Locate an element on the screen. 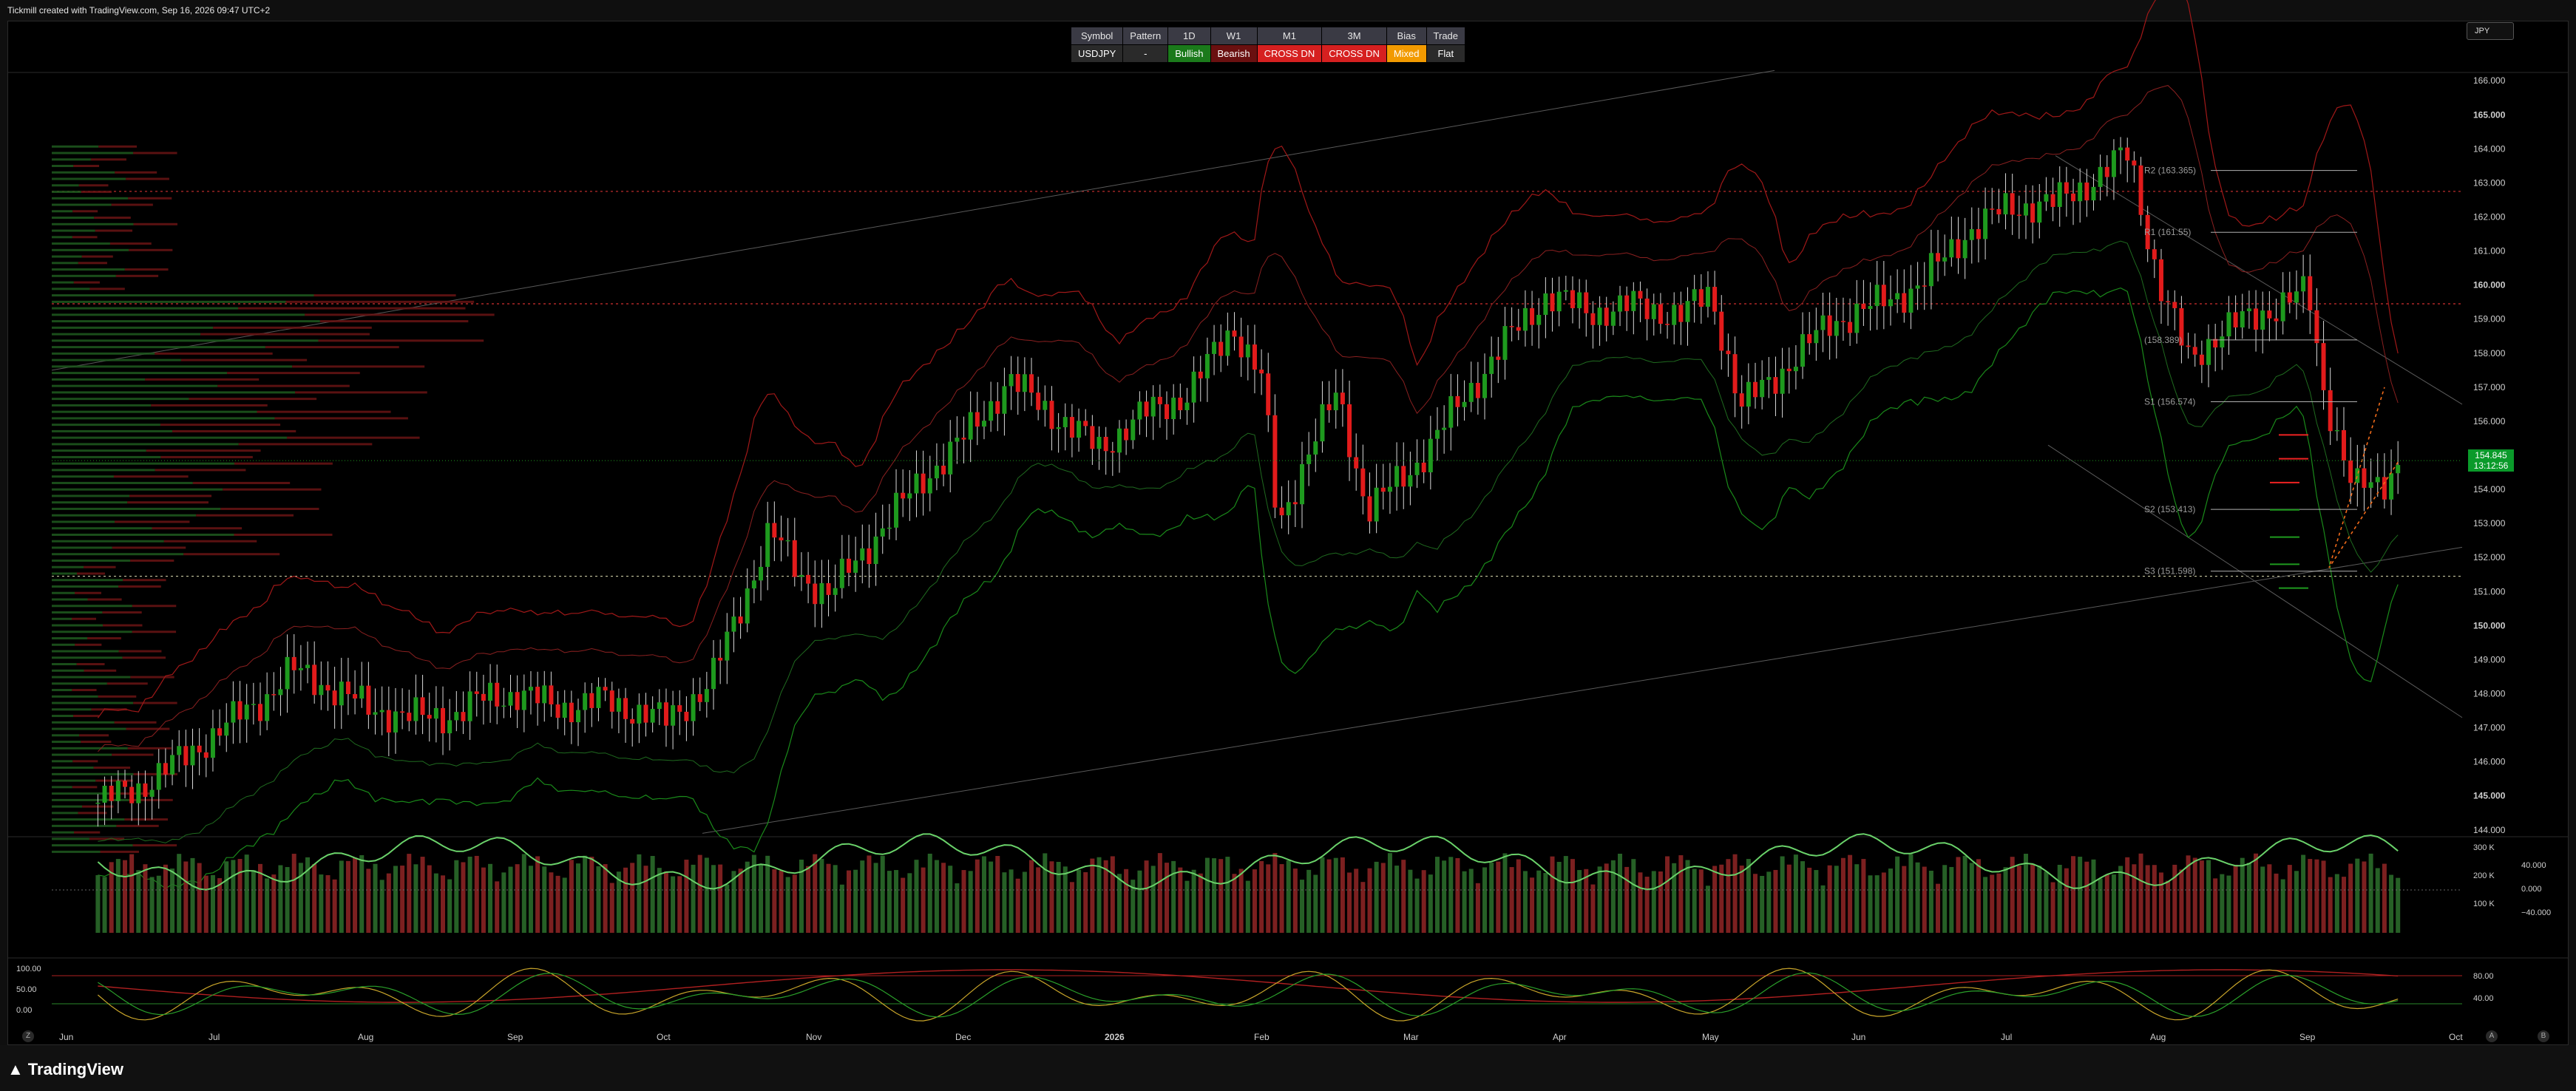  auto-scale-button: A is located at coordinates (2492, 1036).